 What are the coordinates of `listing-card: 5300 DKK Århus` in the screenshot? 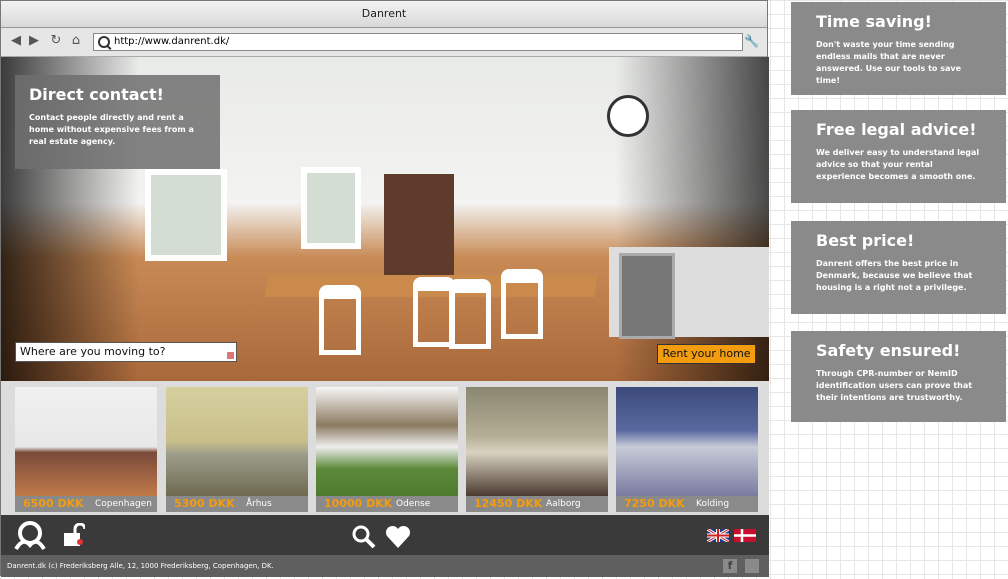 It's located at (237, 449).